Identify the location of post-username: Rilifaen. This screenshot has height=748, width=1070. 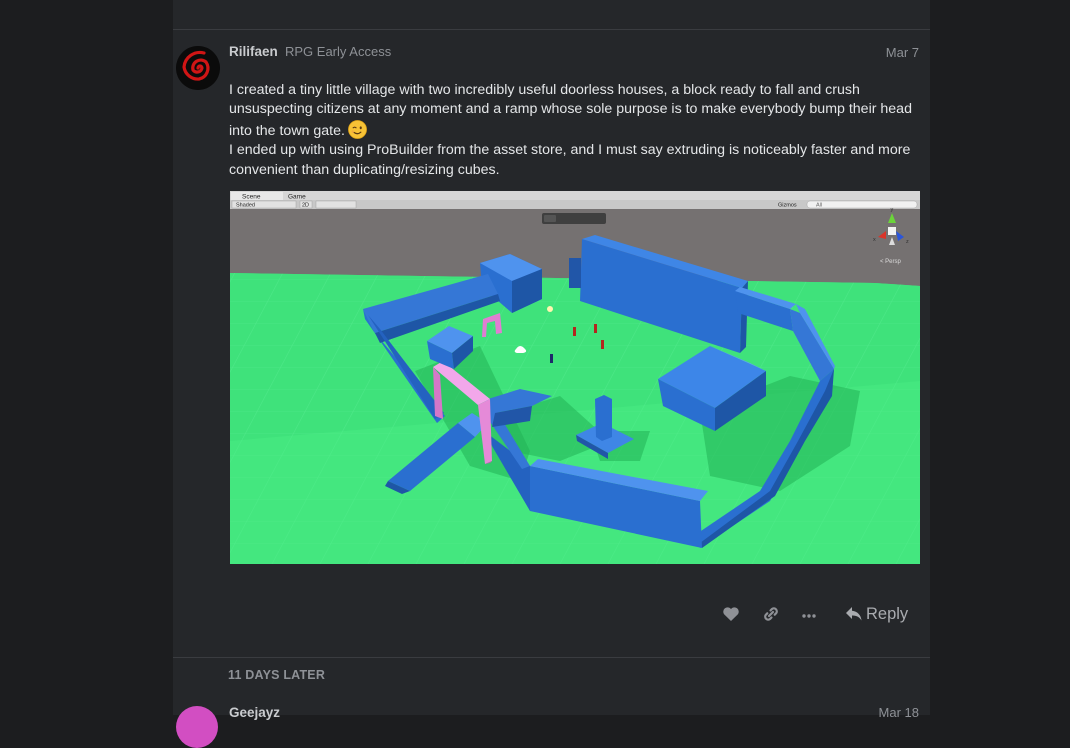
(253, 51).